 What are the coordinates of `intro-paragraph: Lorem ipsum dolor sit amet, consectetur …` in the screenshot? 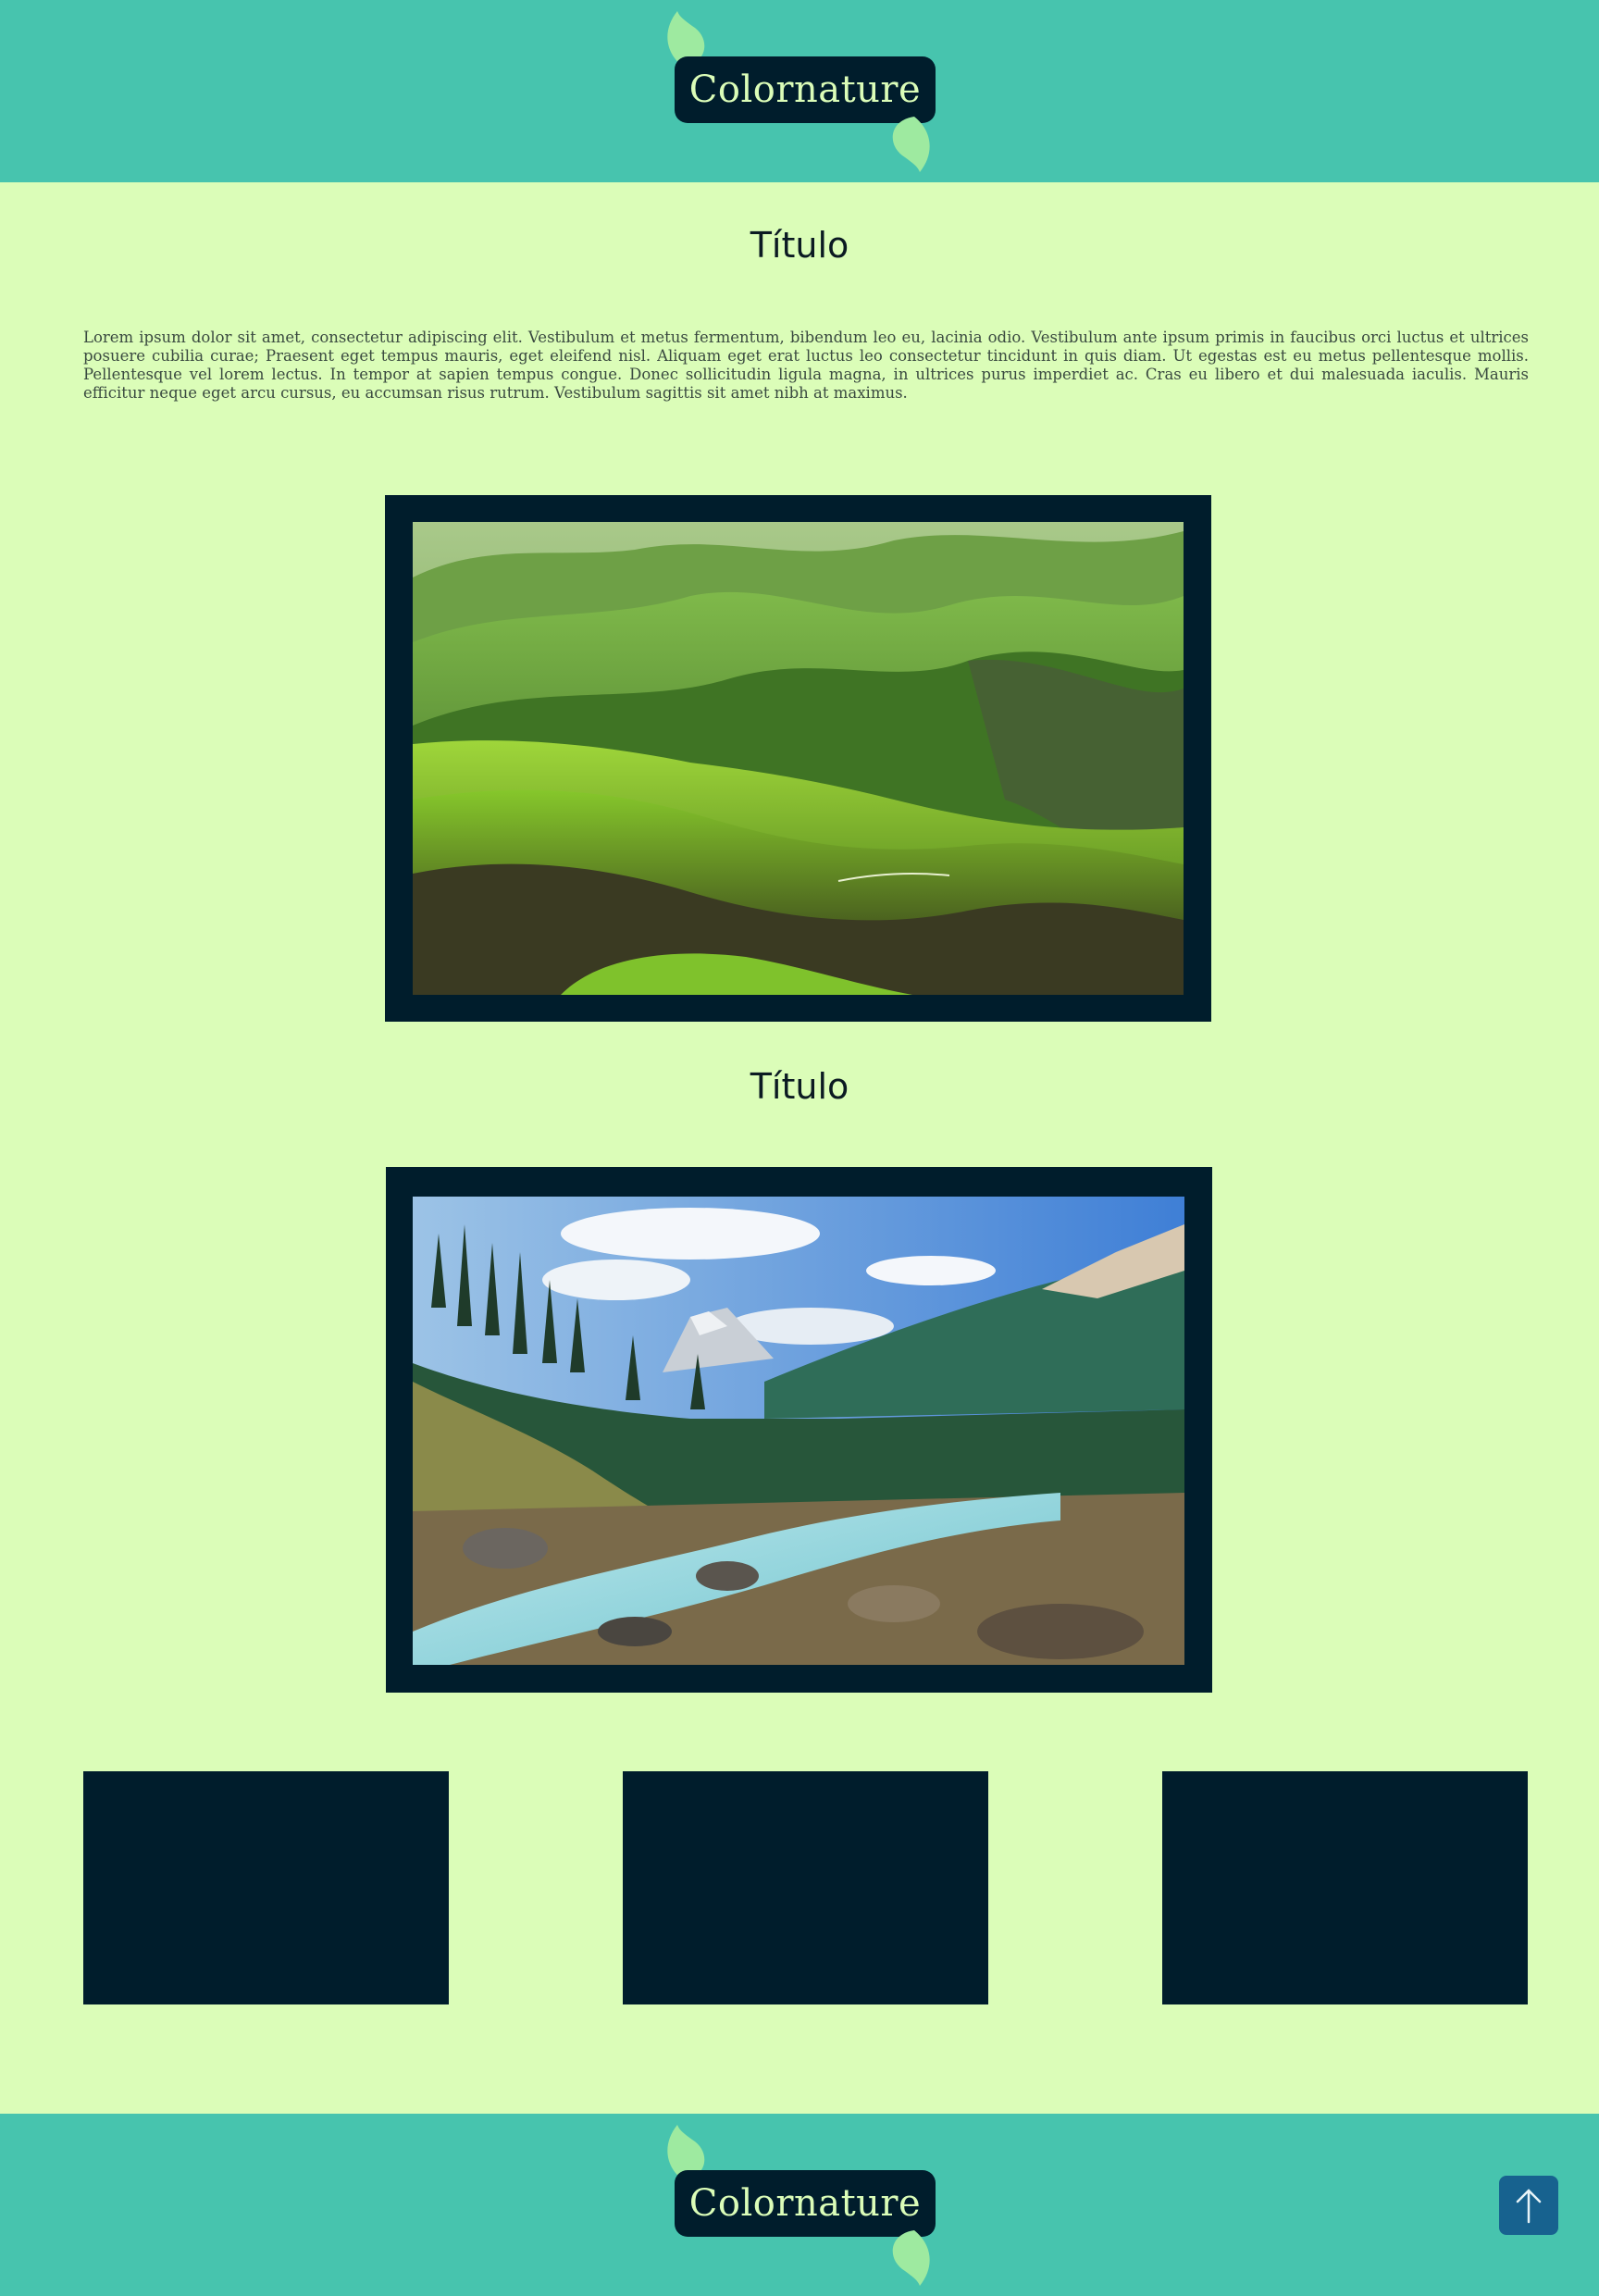 It's located at (806, 365).